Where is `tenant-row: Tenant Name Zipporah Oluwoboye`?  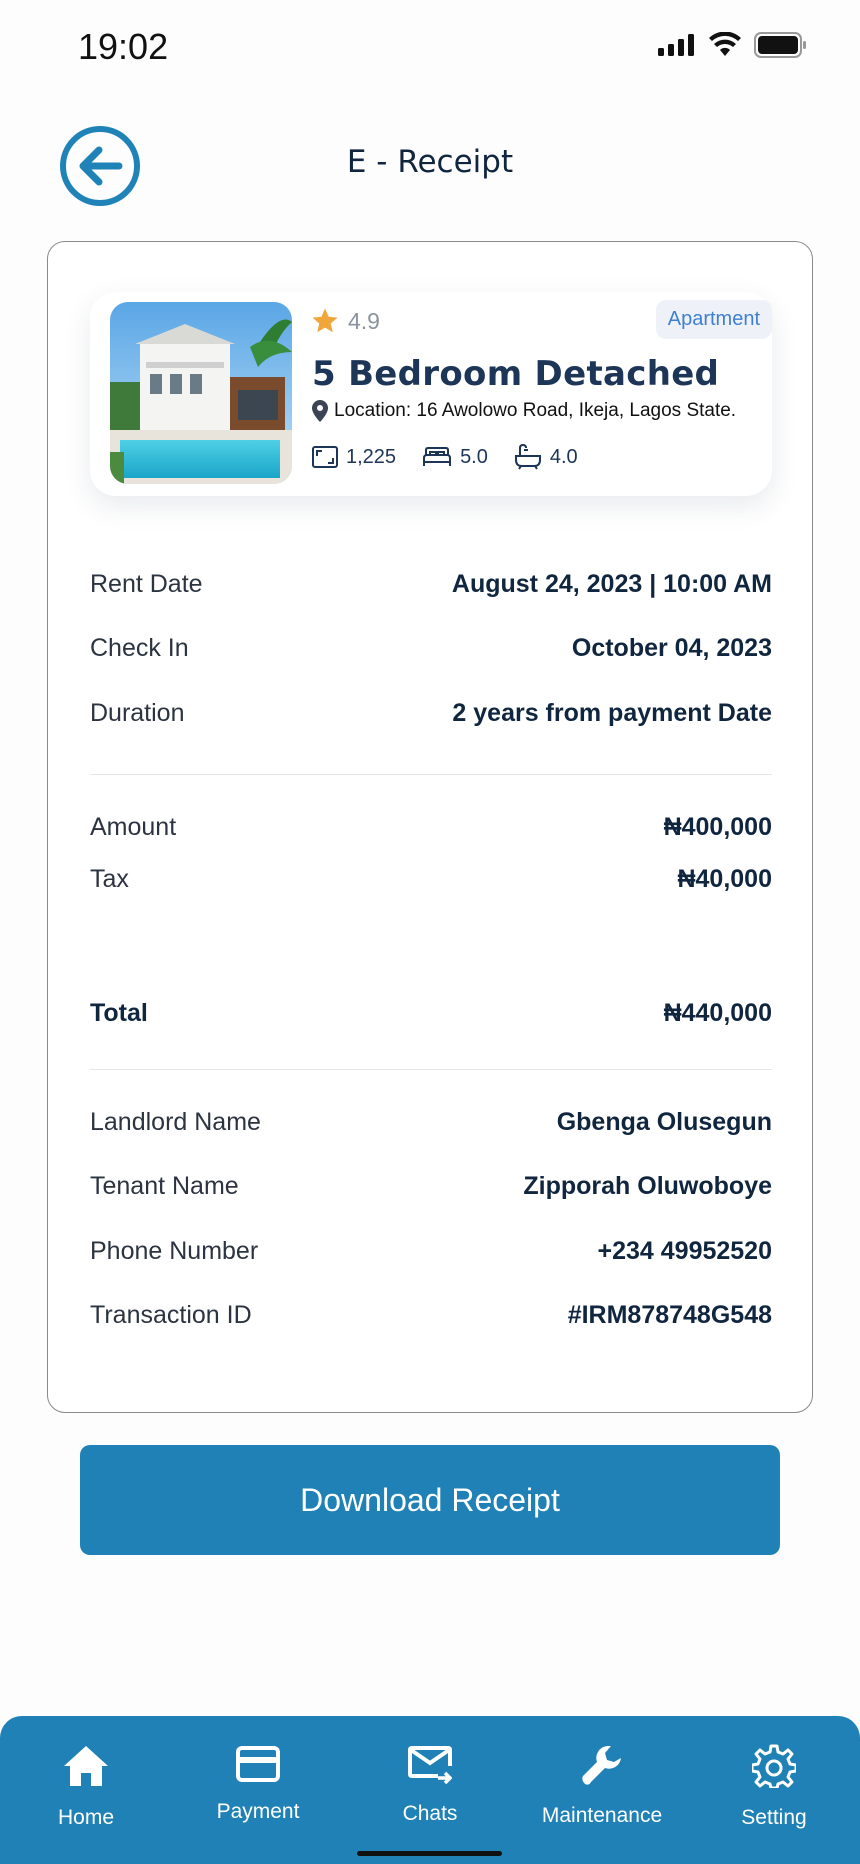 tenant-row: Tenant Name Zipporah Oluwoboye is located at coordinates (431, 1186).